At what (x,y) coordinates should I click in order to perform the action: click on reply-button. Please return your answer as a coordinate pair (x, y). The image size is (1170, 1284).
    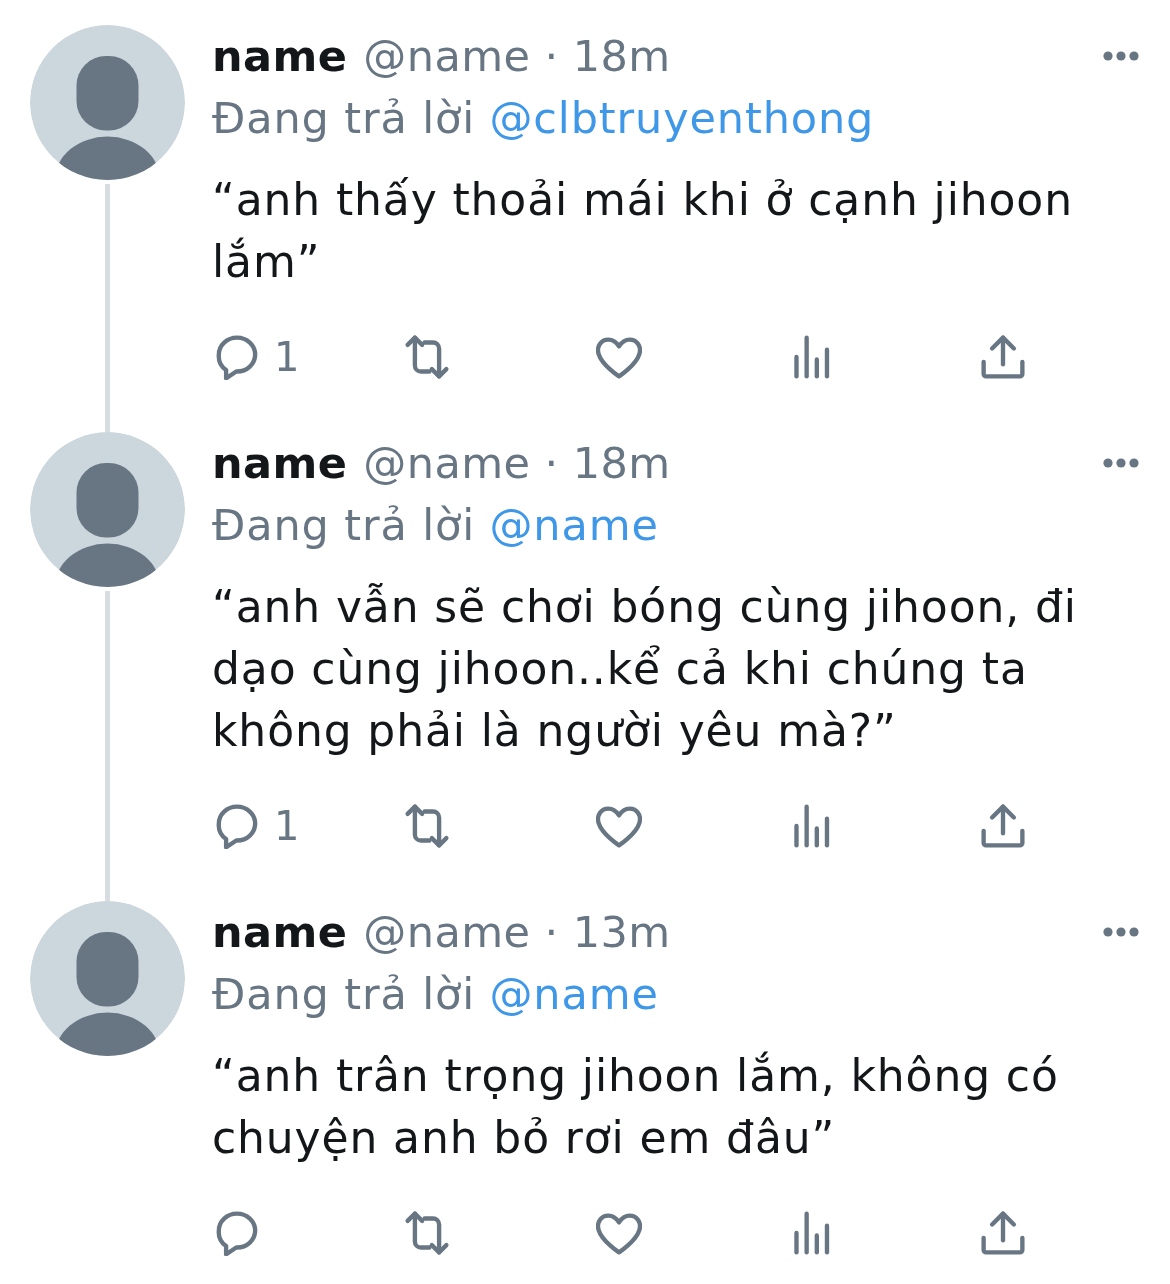
    Looking at the image, I should click on (237, 1233).